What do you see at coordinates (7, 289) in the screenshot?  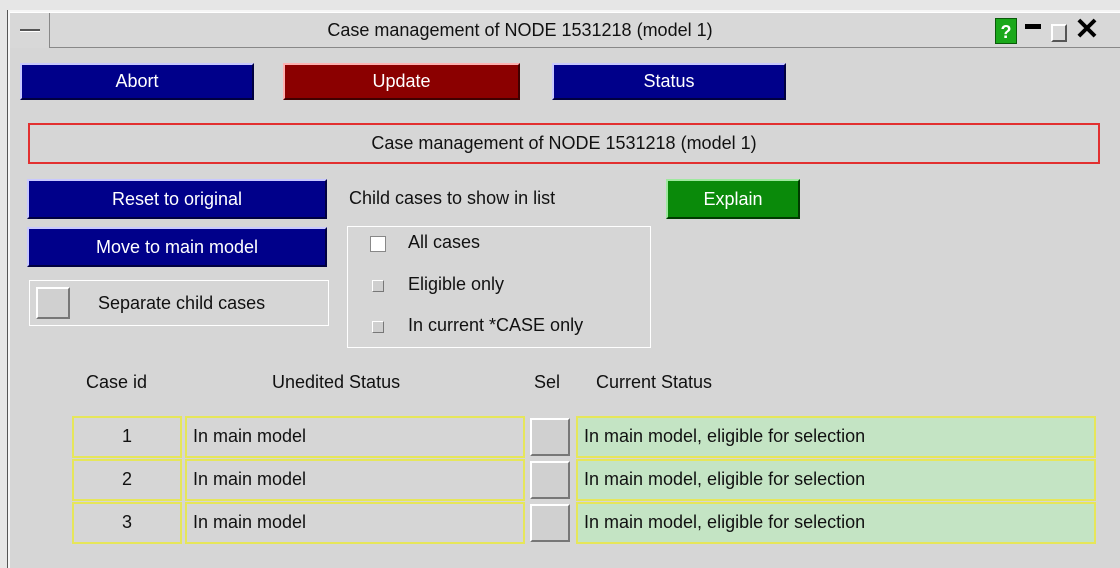 I see `window-edge` at bounding box center [7, 289].